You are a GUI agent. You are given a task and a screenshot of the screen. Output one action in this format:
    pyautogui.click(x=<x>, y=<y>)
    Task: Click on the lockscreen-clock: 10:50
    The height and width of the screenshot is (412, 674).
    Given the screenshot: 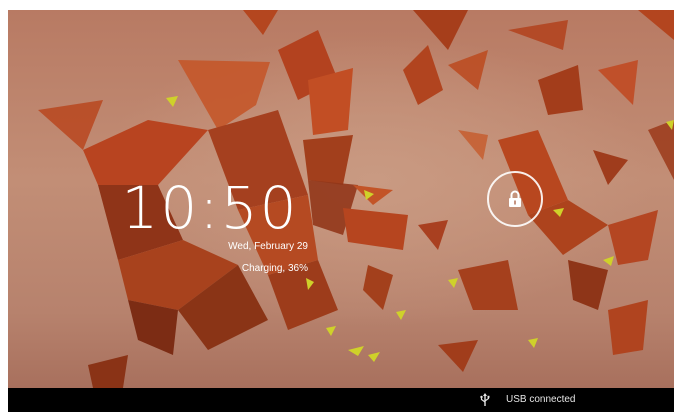 What is the action you would take?
    pyautogui.click(x=210, y=208)
    